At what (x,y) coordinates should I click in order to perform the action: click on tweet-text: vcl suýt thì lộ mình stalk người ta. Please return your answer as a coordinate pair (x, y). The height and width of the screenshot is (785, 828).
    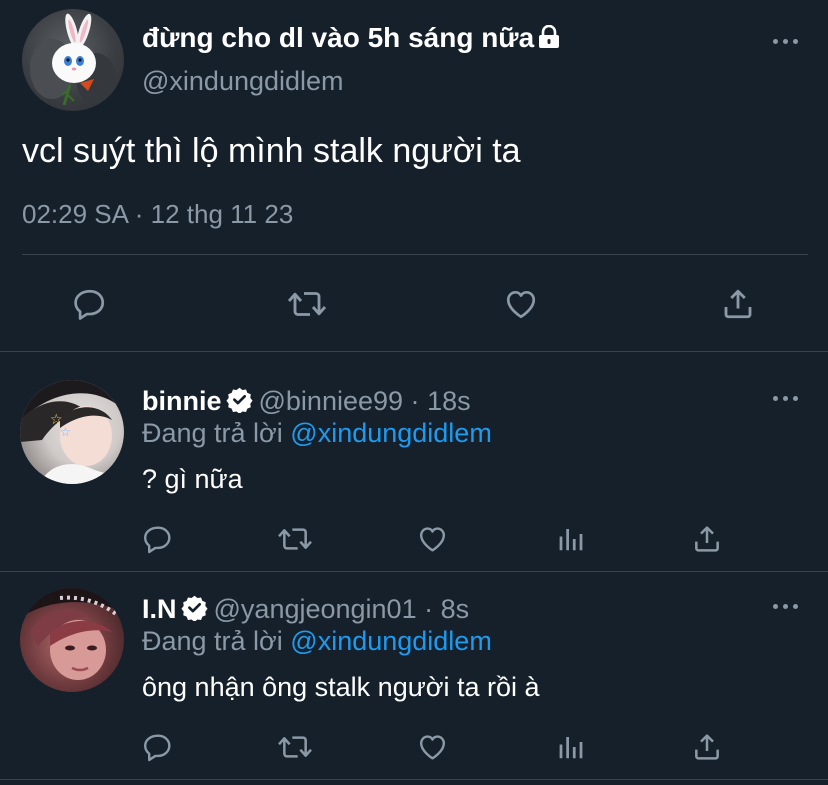
    Looking at the image, I should click on (271, 151).